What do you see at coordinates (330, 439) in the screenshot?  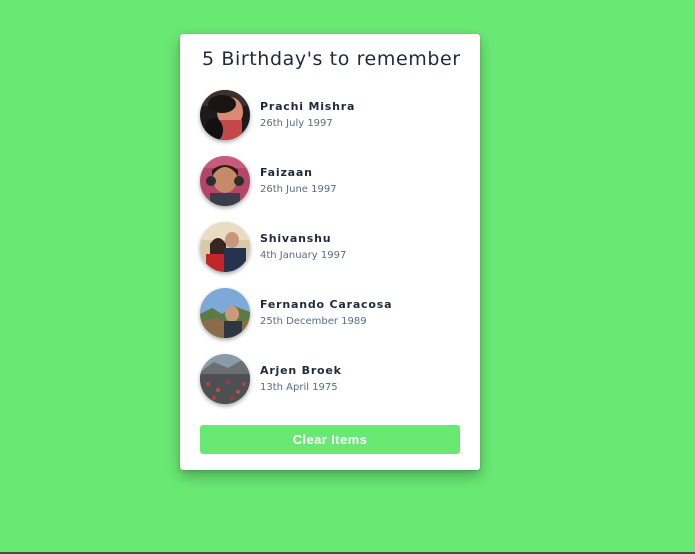 I see `clear-items-button: Clear Items` at bounding box center [330, 439].